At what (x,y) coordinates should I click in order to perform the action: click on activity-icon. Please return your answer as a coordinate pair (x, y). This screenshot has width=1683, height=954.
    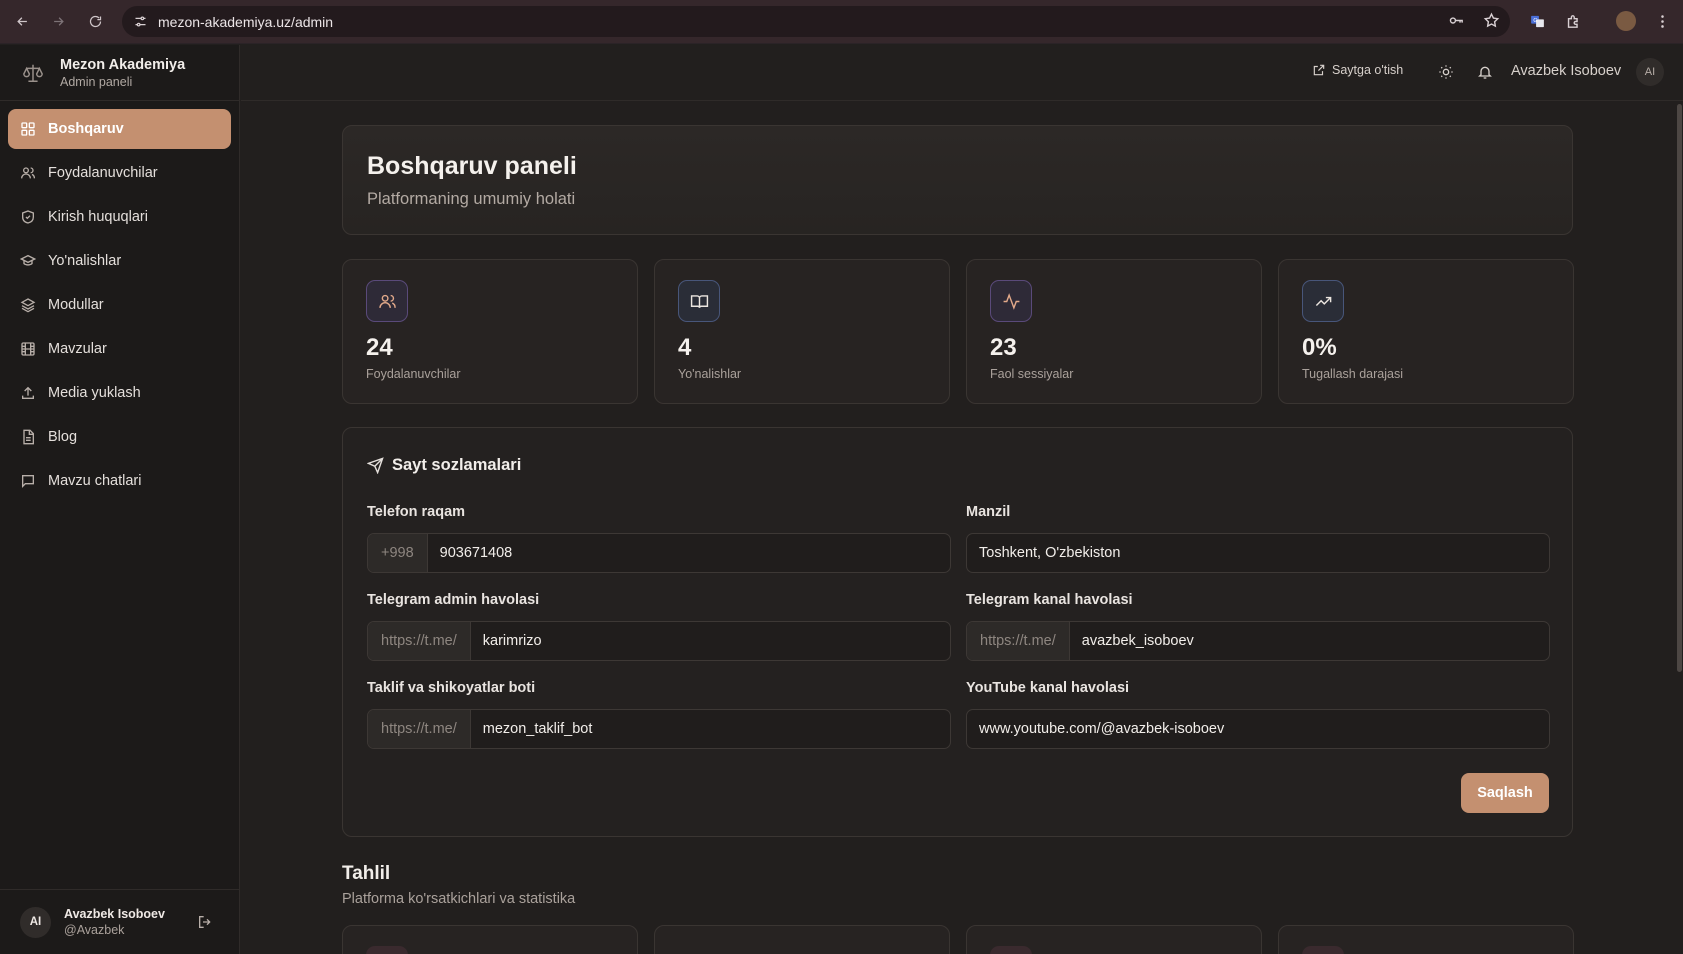
    Looking at the image, I should click on (1011, 301).